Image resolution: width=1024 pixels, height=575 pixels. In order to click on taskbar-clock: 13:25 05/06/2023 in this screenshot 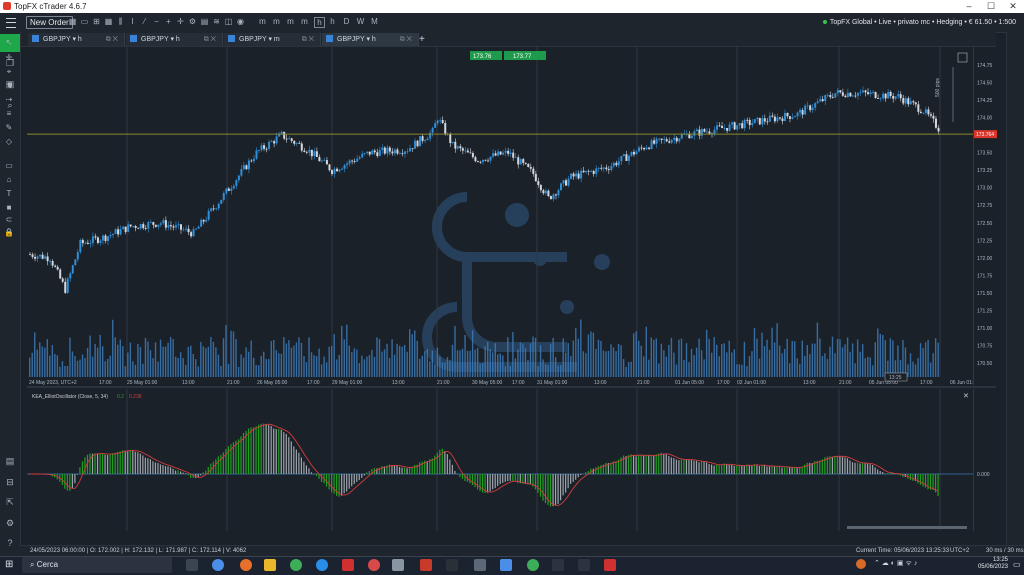, I will do `click(993, 564)`.